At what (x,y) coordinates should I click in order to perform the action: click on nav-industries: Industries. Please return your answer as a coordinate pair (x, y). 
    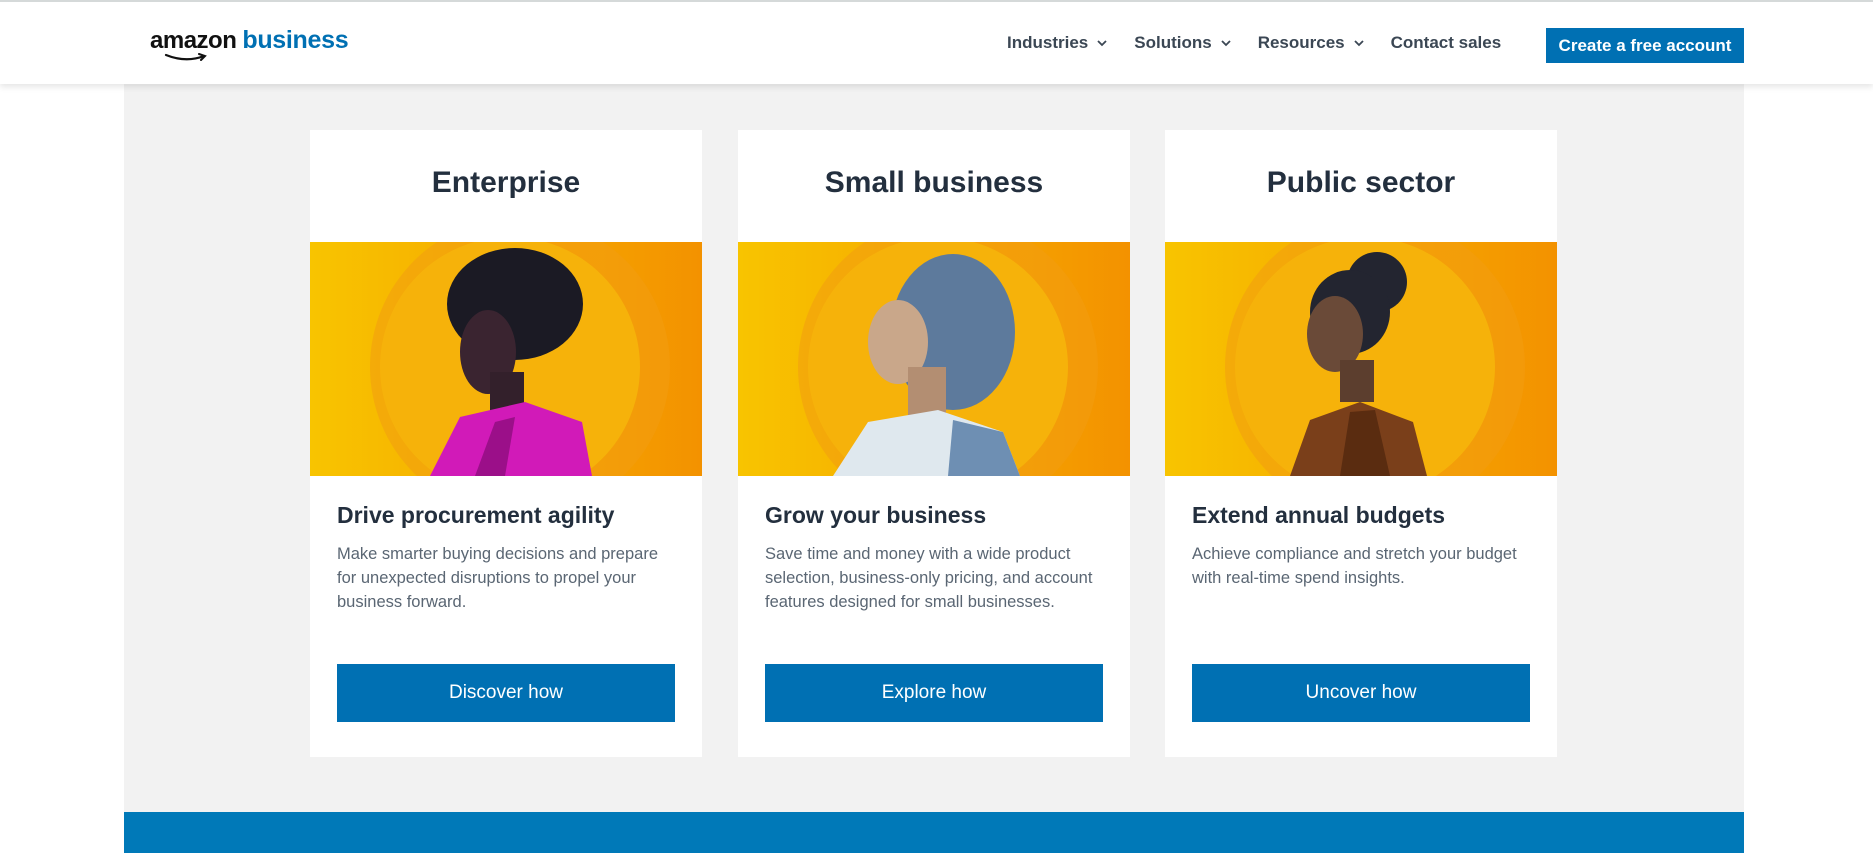
    Looking at the image, I should click on (1057, 43).